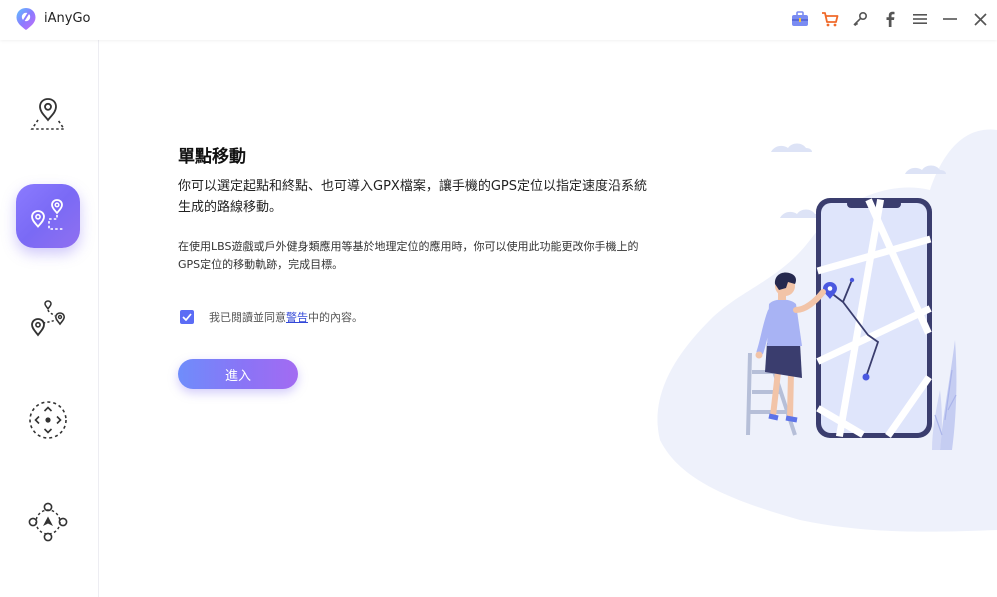 This screenshot has height=597, width=997. I want to click on menu-icon, so click(920, 19).